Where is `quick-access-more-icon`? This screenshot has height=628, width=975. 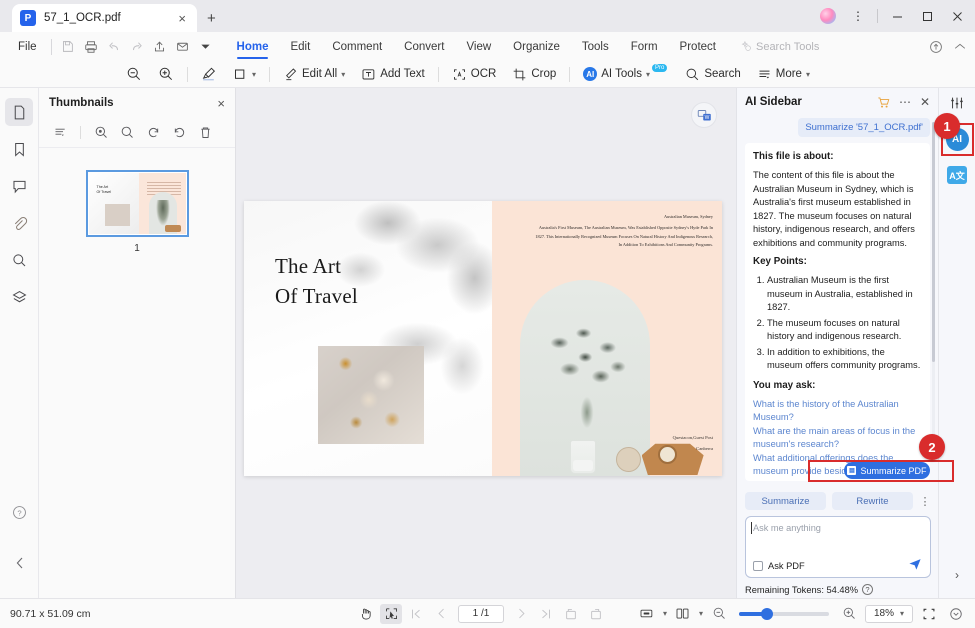 quick-access-more-icon is located at coordinates (206, 47).